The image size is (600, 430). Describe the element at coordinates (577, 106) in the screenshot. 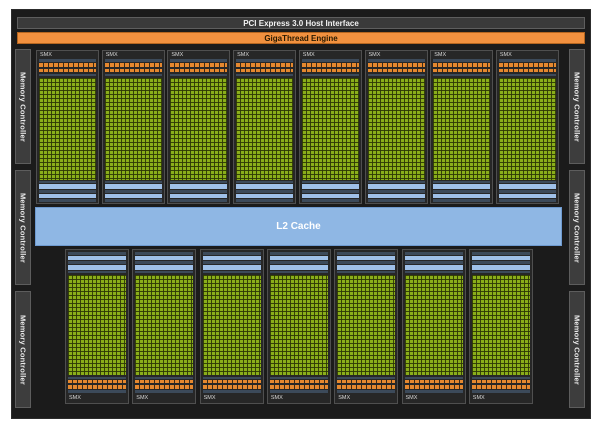

I see `memory-controller-right-1: Memory Controller` at that location.